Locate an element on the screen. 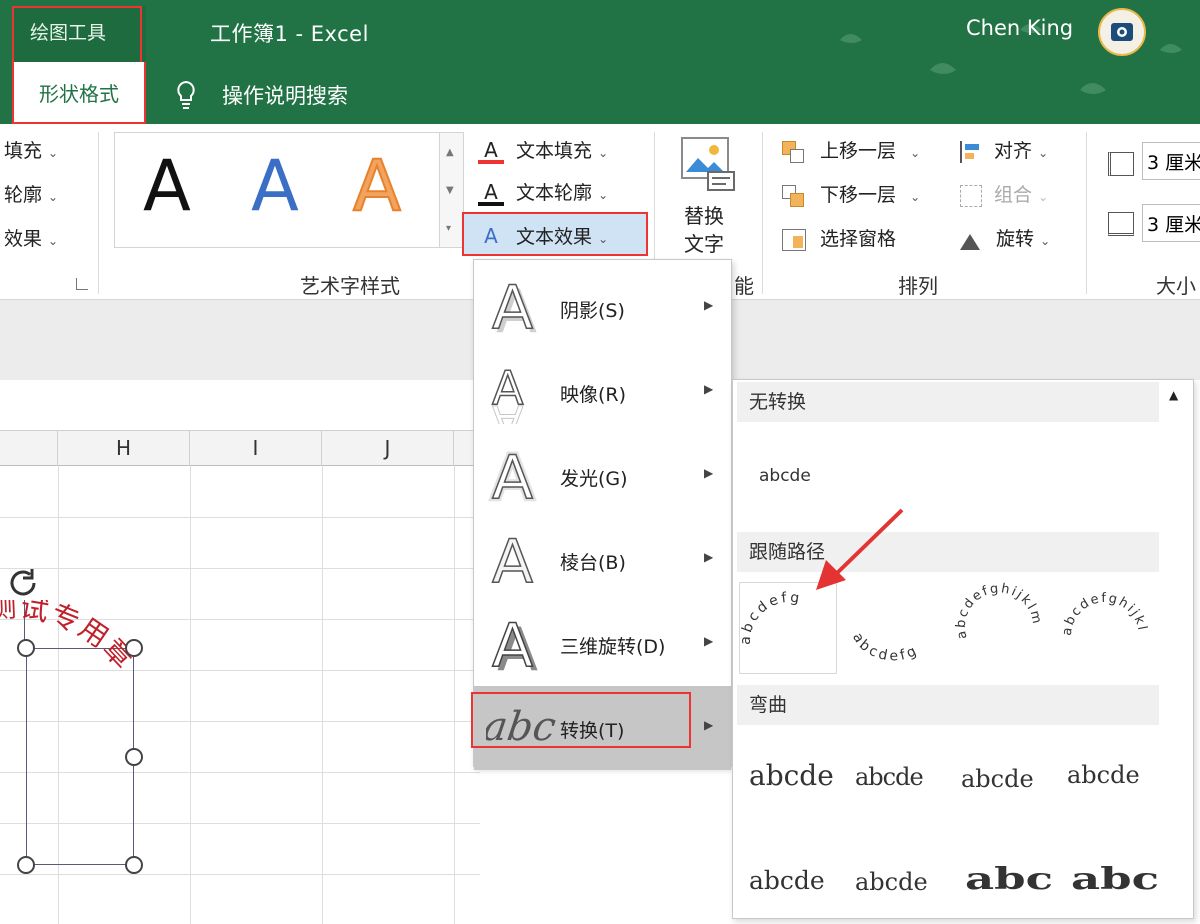 The width and height of the screenshot is (1200, 924). document-title: 工作簿1 - Excel is located at coordinates (289, 34).